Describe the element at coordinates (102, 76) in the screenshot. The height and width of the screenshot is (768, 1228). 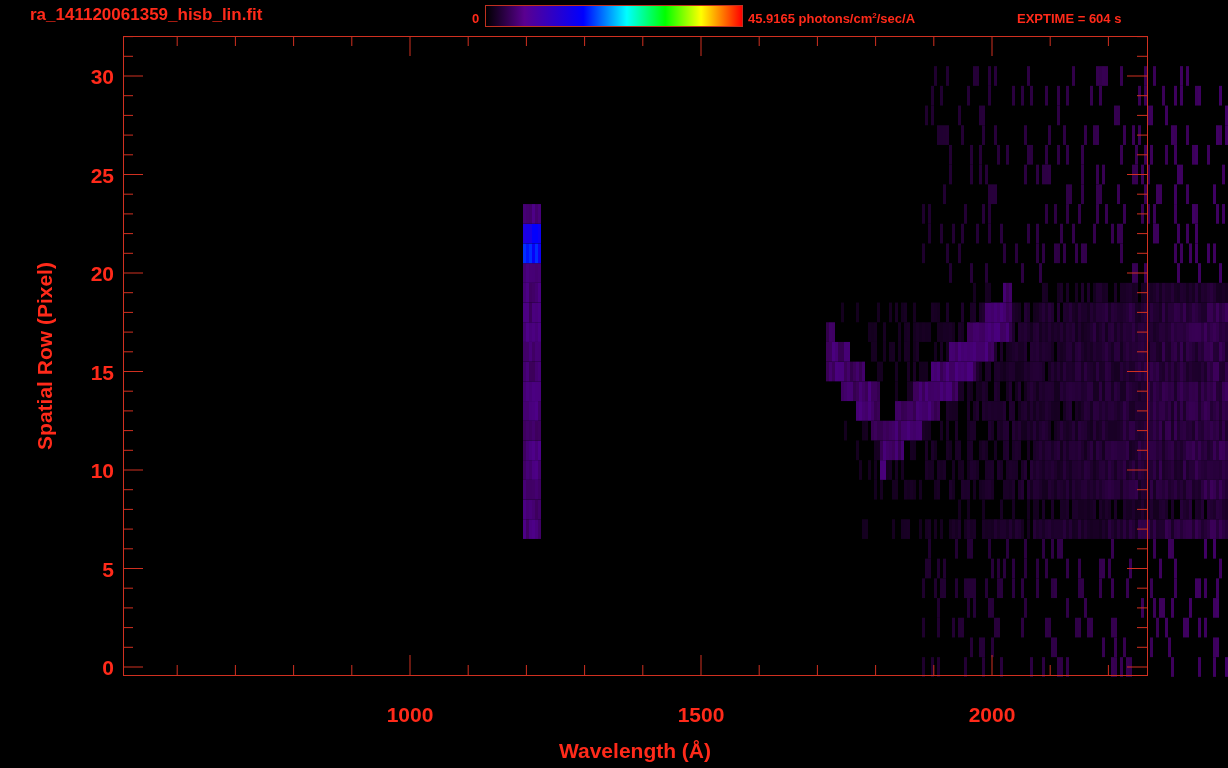
I see `y-tick-label: 30` at that location.